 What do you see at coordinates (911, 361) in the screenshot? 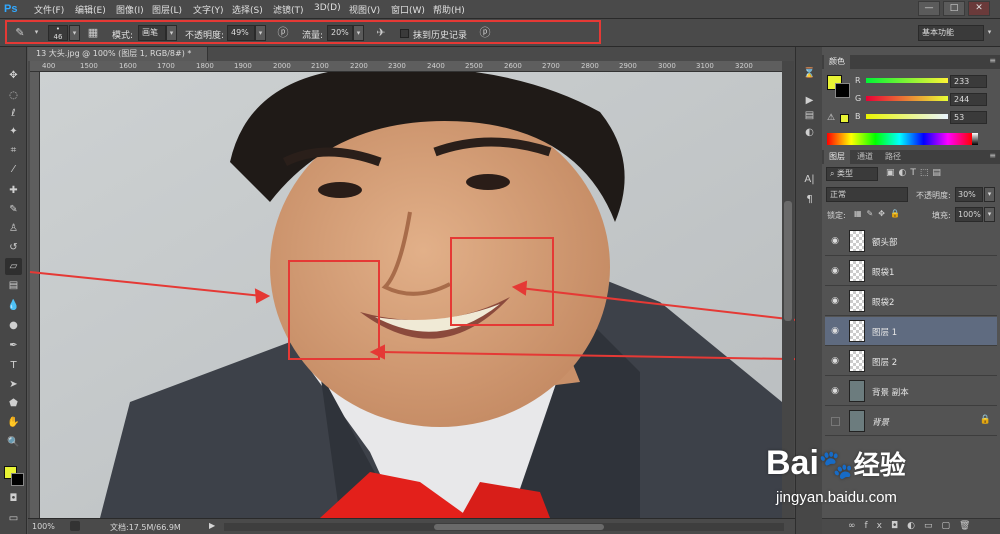
I see `layer-row: ◉ 图层 2` at bounding box center [911, 361].